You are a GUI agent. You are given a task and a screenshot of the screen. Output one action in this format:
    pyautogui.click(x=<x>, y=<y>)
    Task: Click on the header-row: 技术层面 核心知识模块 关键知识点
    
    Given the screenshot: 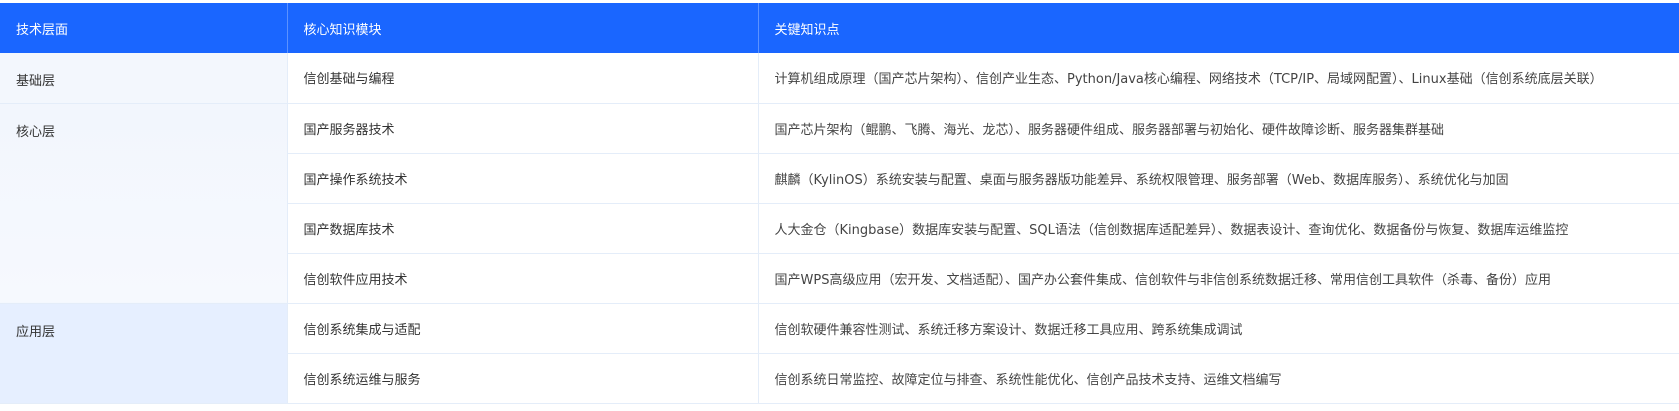 What is the action you would take?
    pyautogui.click(x=839, y=28)
    